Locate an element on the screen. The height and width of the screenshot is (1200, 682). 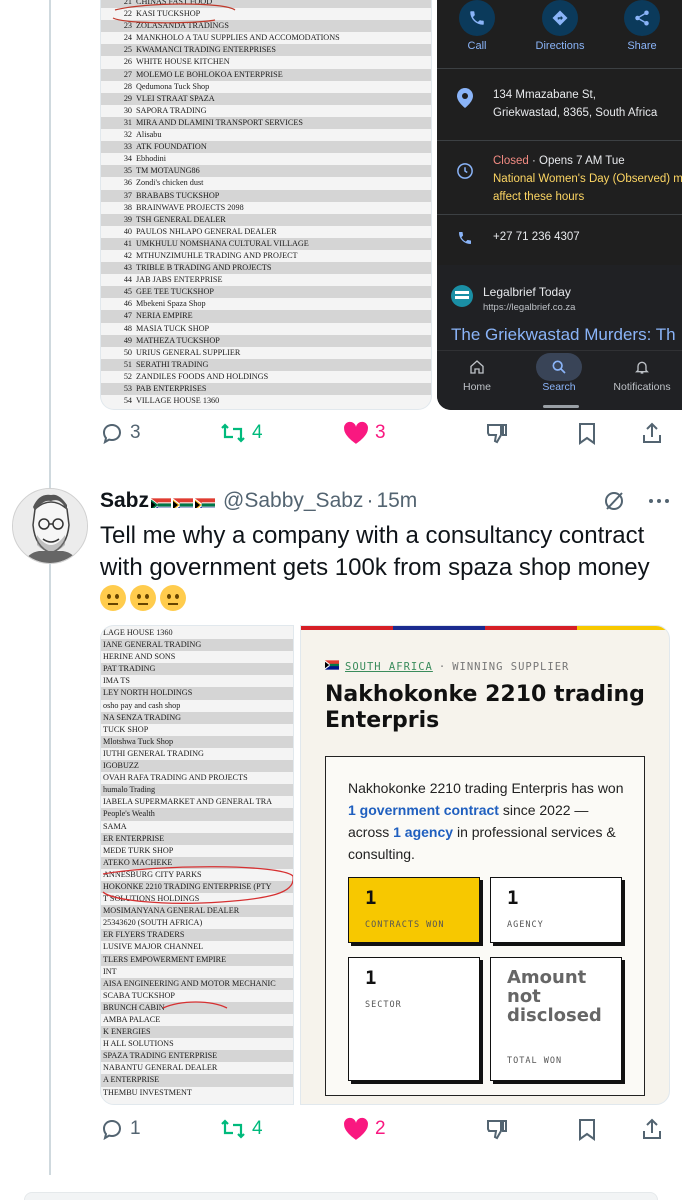
document-row: 38 BRAINWAVE PROJECTS 2098 is located at coordinates (183, 207).